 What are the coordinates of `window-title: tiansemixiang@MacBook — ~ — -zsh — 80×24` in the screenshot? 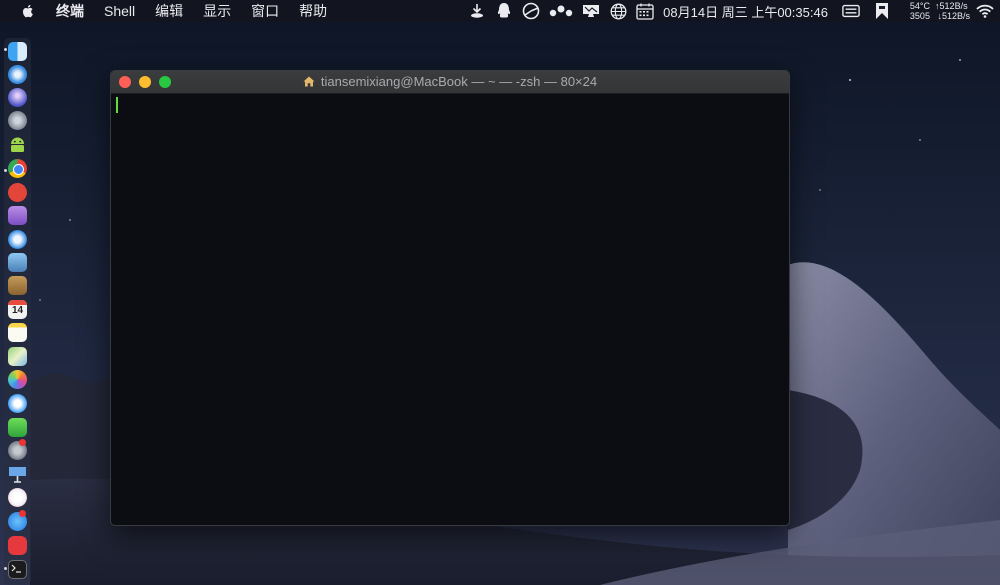 It's located at (450, 82).